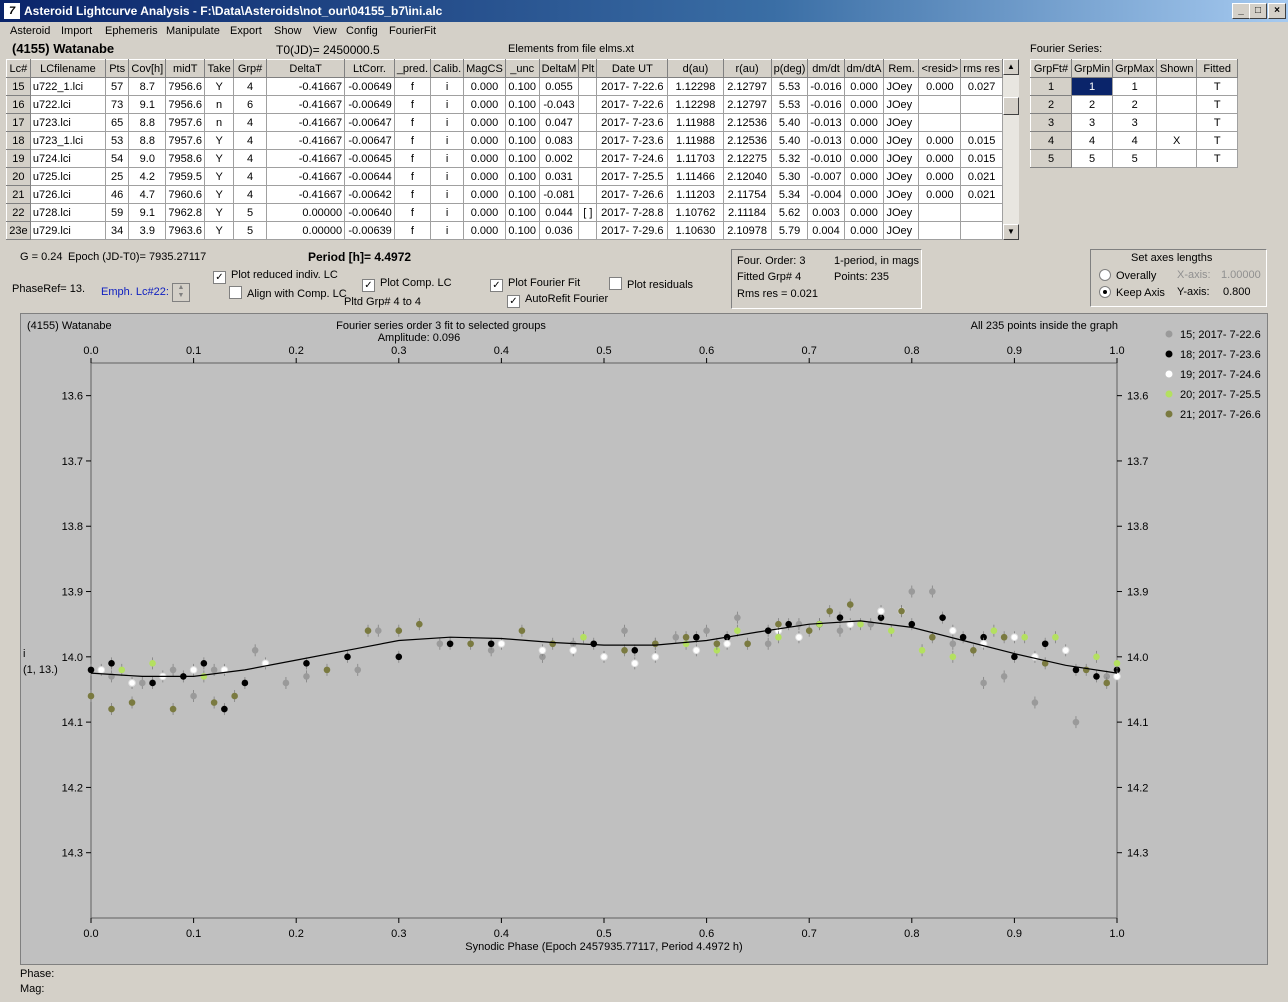 This screenshot has height=1002, width=1288. What do you see at coordinates (185, 68) in the screenshot?
I see `lc-col-header: midT` at bounding box center [185, 68].